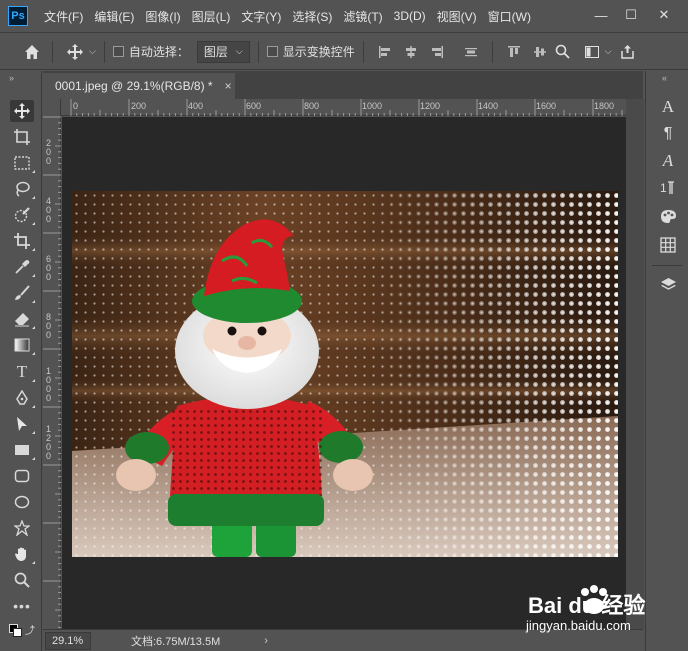  What do you see at coordinates (118, 51) in the screenshot?
I see `auto-select-checkbox` at bounding box center [118, 51].